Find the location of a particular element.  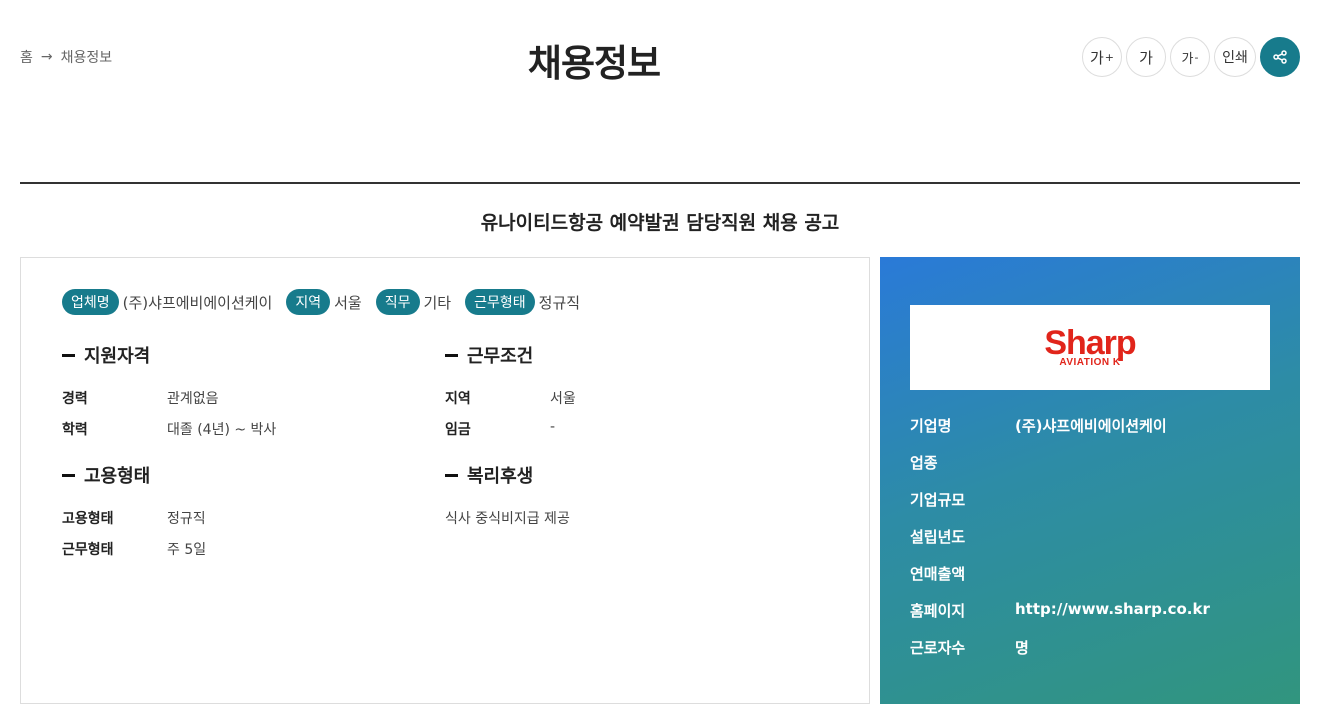

company-row: 홈페이지 http://www.sharp.co.kr is located at coordinates (1060, 618).